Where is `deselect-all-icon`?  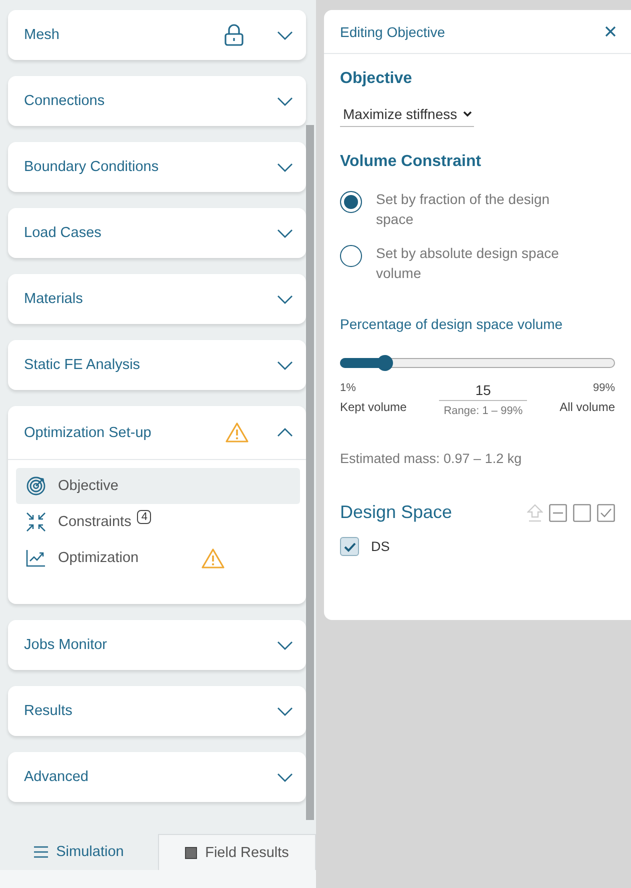
deselect-all-icon is located at coordinates (582, 513).